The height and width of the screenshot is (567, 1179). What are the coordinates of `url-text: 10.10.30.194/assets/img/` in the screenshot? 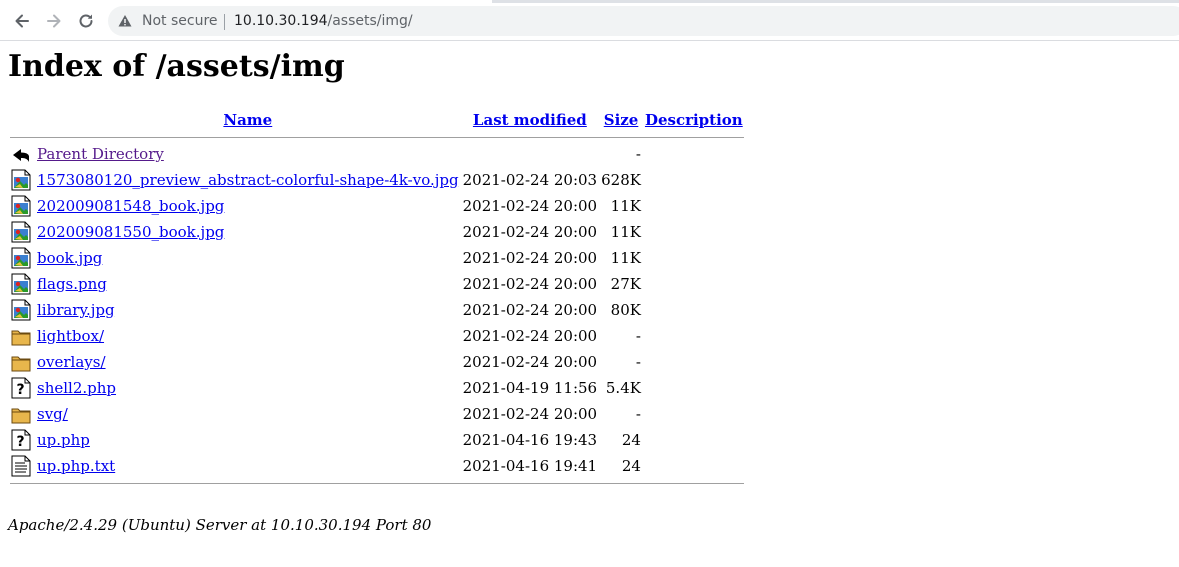 It's located at (323, 21).